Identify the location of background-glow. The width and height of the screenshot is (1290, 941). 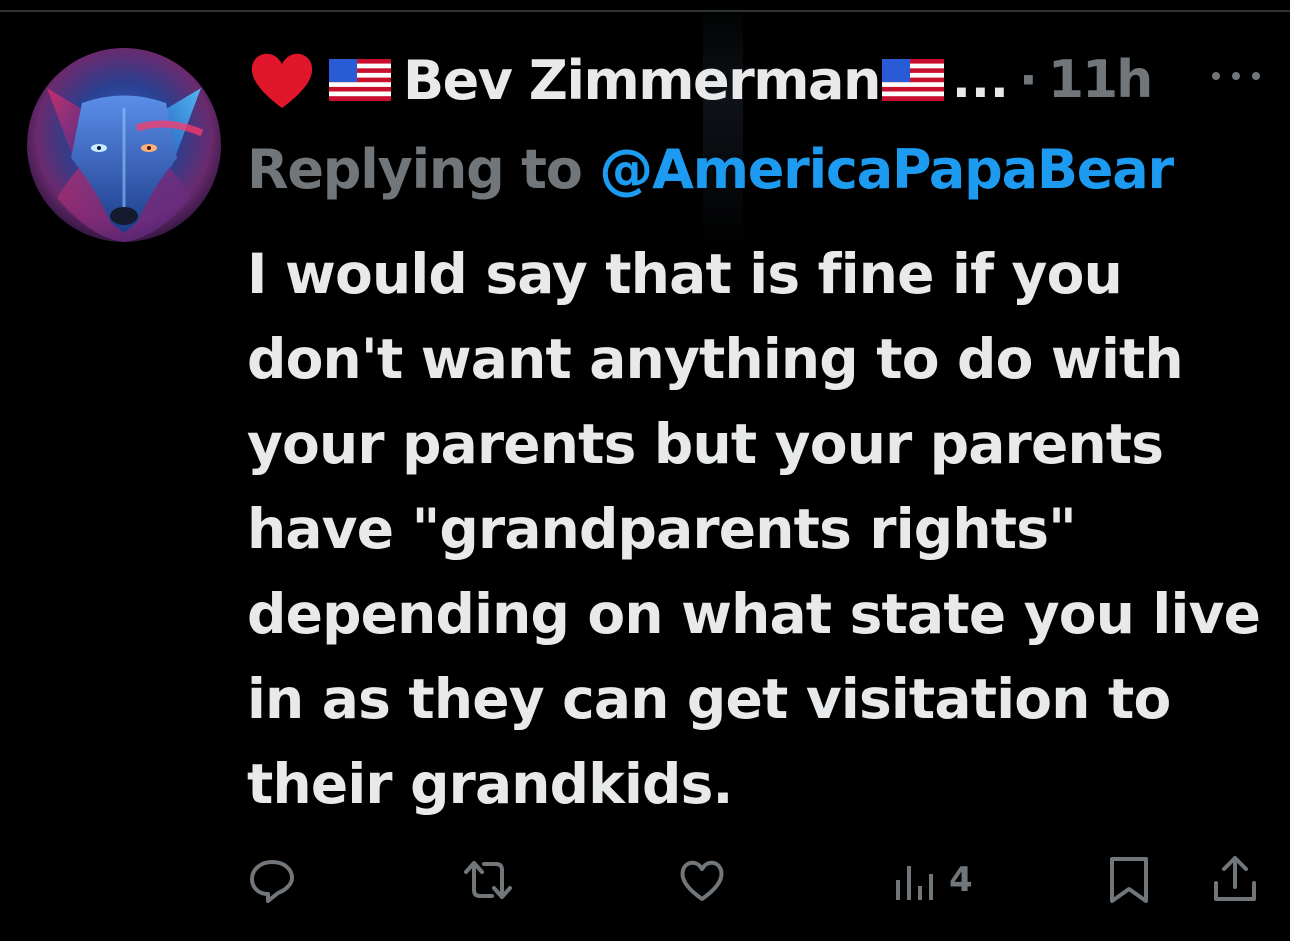
(723, 125).